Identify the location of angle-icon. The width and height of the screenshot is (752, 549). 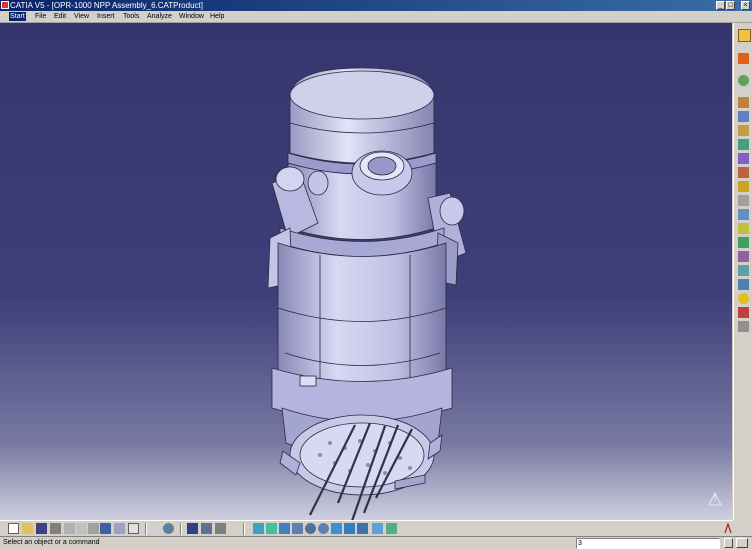
(743, 312).